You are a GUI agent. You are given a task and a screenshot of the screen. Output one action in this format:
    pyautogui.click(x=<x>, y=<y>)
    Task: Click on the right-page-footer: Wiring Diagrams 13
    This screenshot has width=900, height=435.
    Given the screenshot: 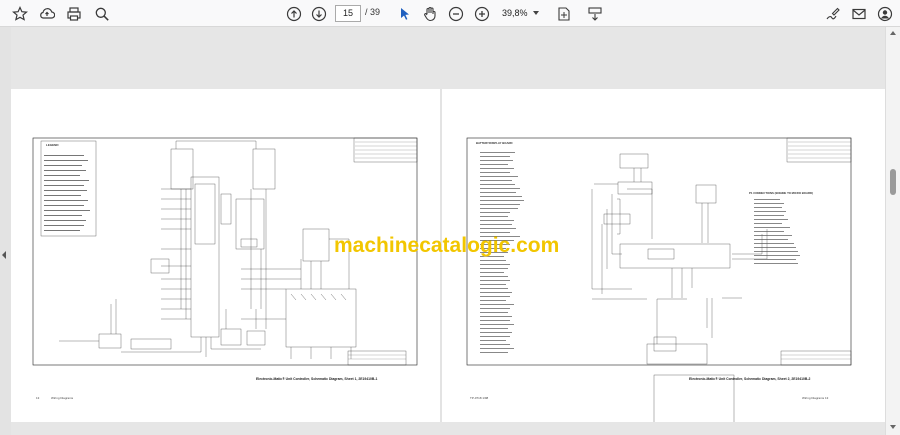 What is the action you would take?
    pyautogui.click(x=815, y=398)
    